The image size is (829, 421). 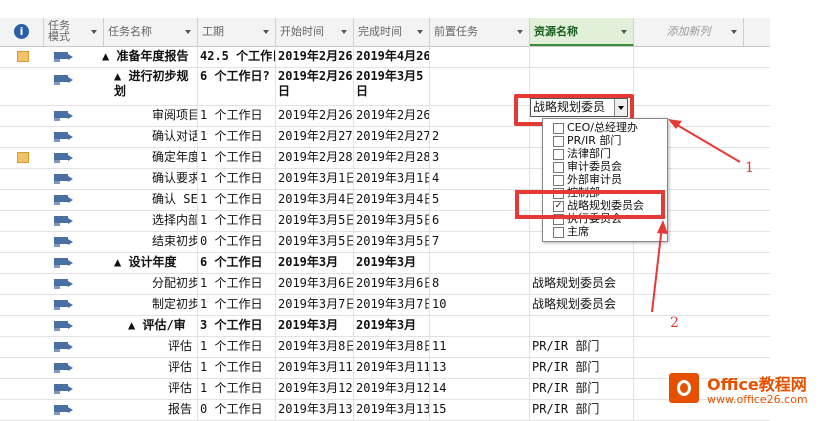 What do you see at coordinates (684, 388) in the screenshot?
I see `office-logo-icon` at bounding box center [684, 388].